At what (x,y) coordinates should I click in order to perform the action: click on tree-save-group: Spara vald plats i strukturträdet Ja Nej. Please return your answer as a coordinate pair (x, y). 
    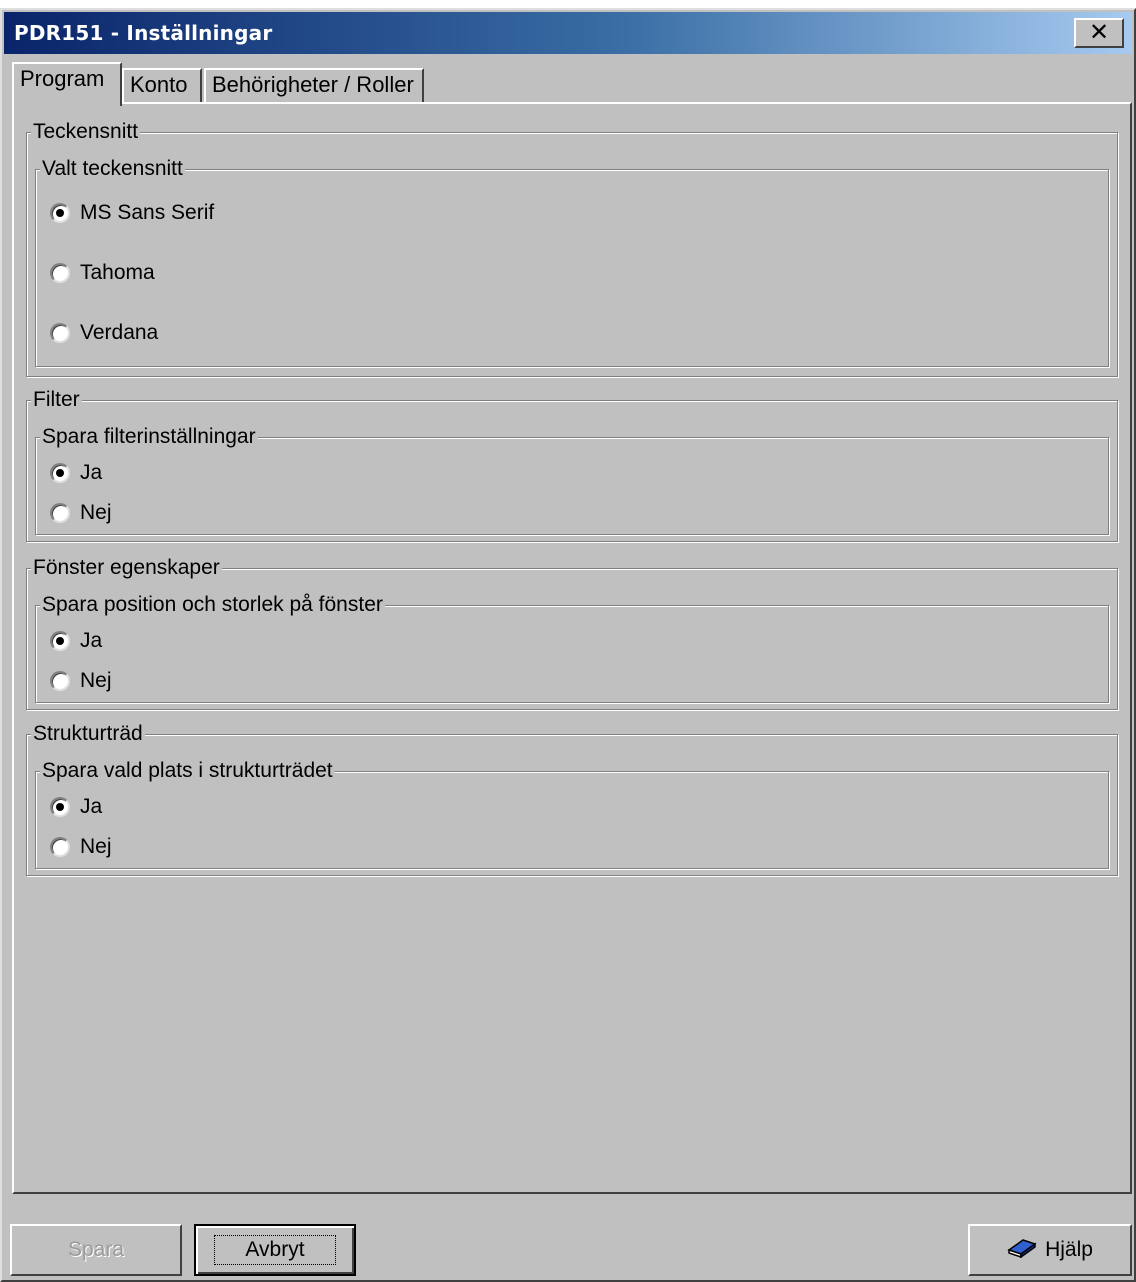
    Looking at the image, I should click on (572, 813).